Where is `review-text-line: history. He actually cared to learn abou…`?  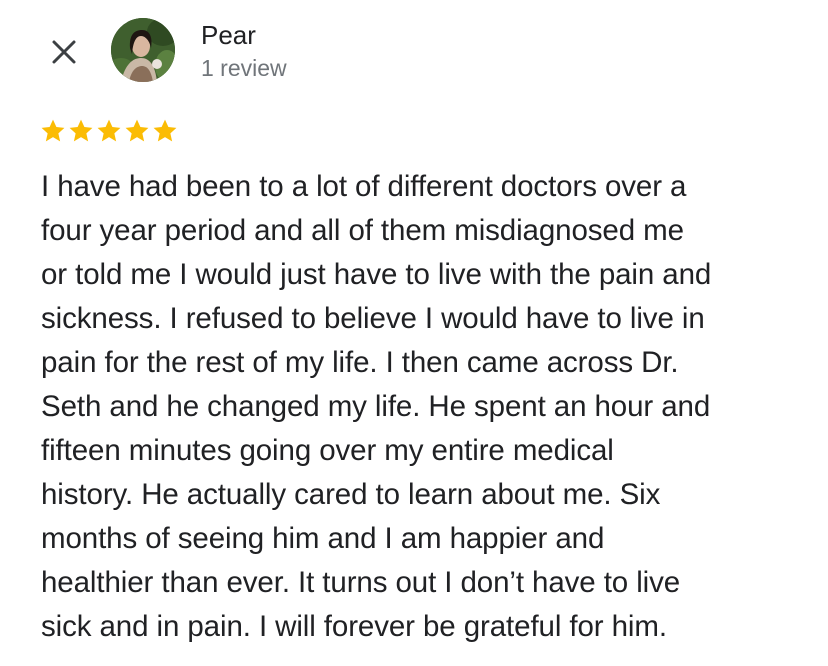 review-text-line: history. He actually cared to learn abou… is located at coordinates (351, 494).